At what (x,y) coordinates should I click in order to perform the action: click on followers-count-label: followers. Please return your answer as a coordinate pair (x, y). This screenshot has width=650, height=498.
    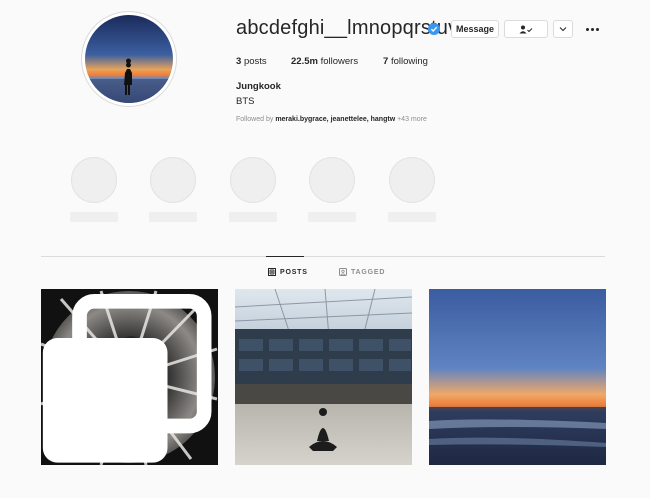
    Looking at the image, I should click on (339, 61).